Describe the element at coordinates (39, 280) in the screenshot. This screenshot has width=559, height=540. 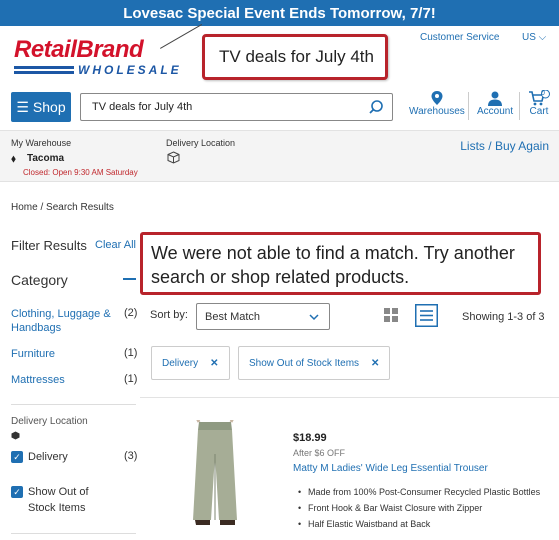
I see `category-heading: Category` at that location.